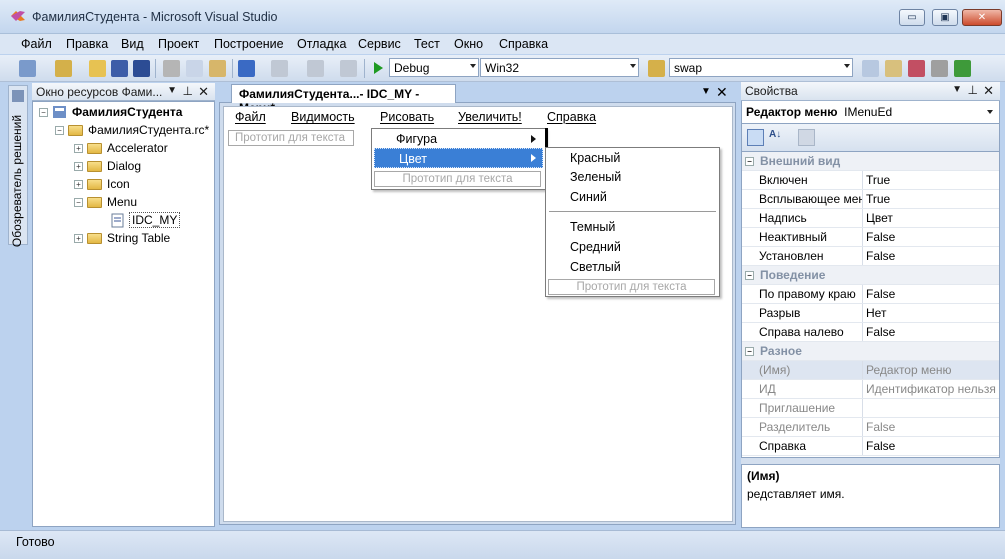  Describe the element at coordinates (870, 294) in the screenshot. I see `property-row: По правому краю False` at that location.